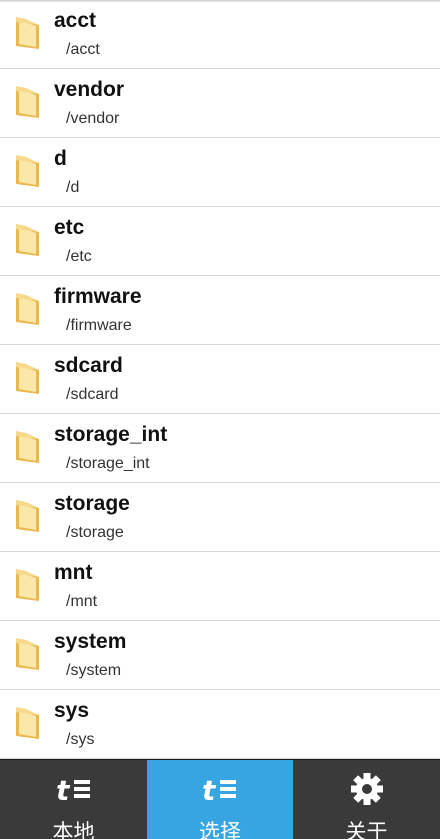  Describe the element at coordinates (220, 310) in the screenshot. I see `list-item: firmware /firmware` at that location.